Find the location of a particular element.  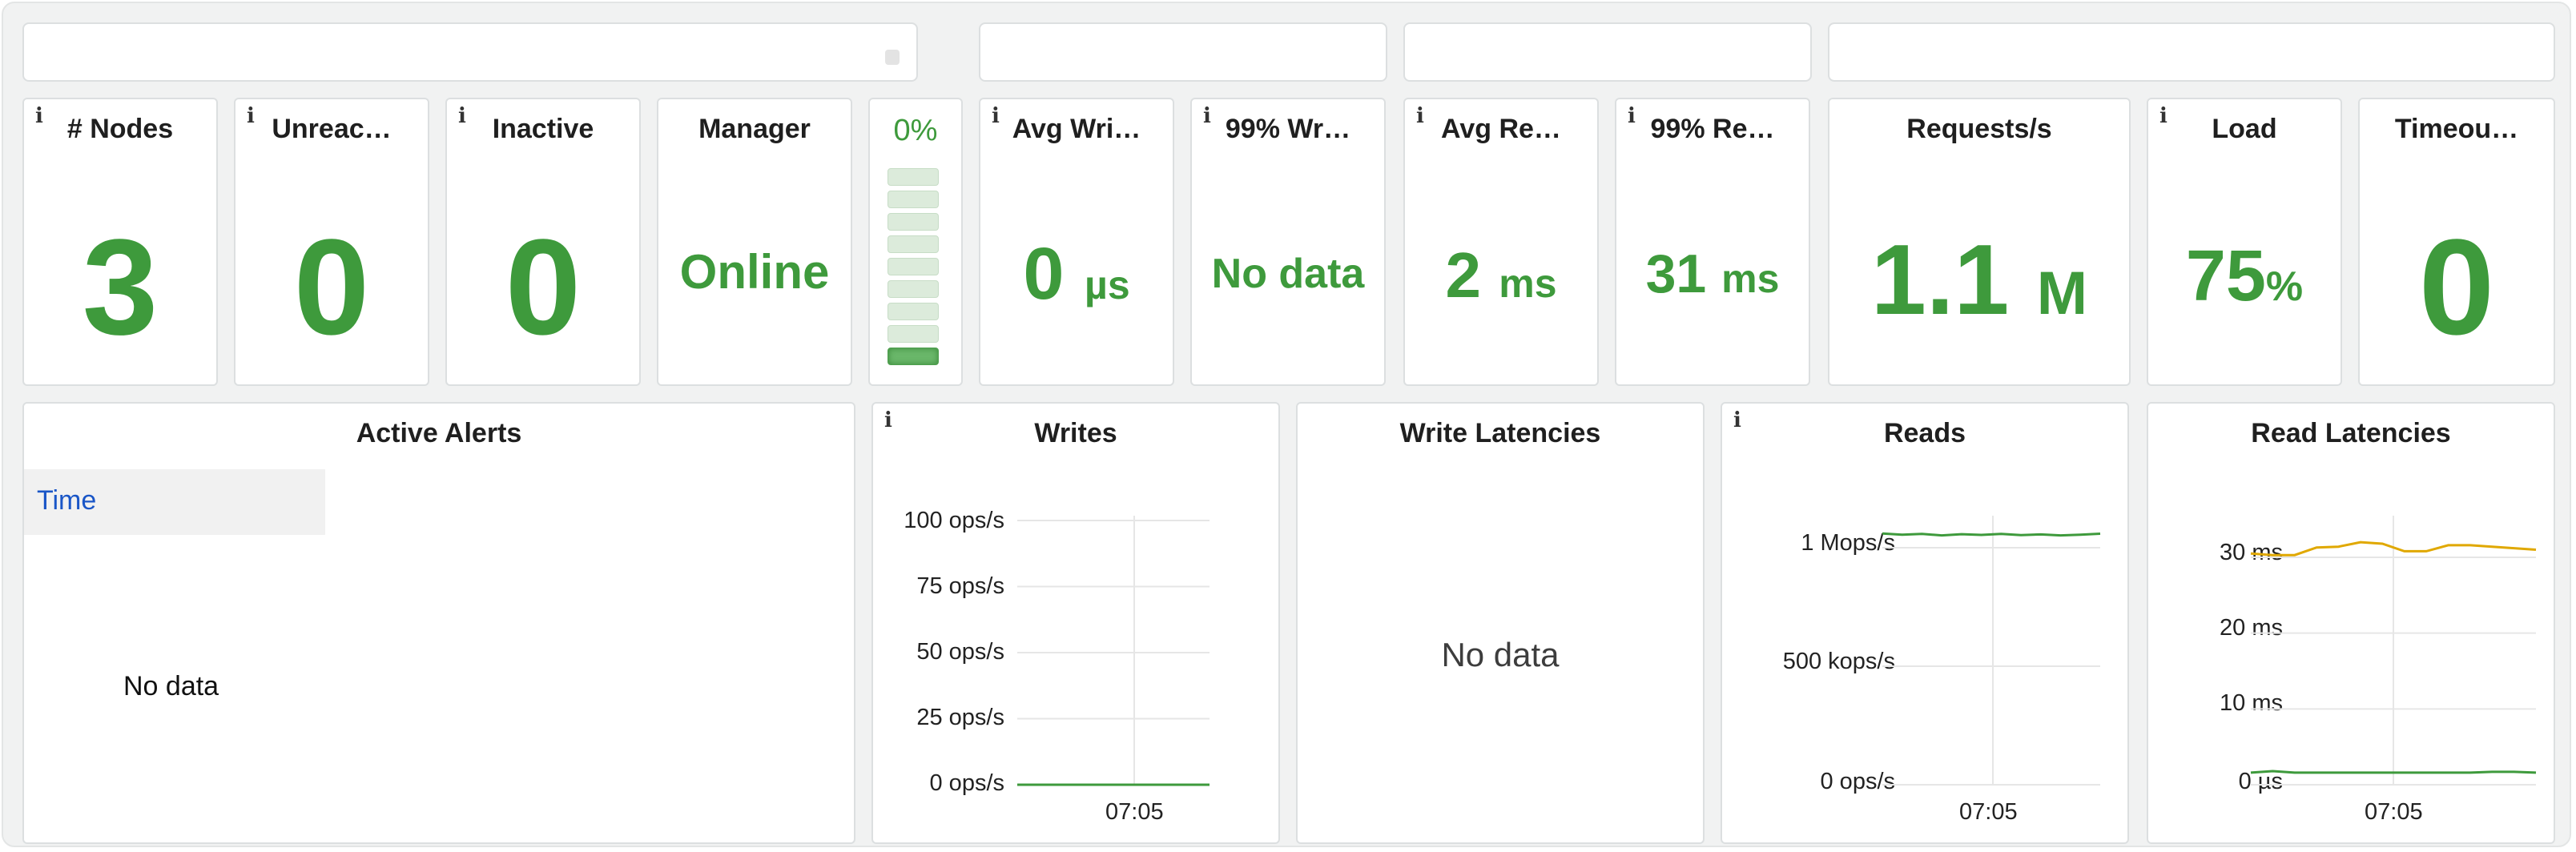

panel-title: Manager is located at coordinates (754, 129).